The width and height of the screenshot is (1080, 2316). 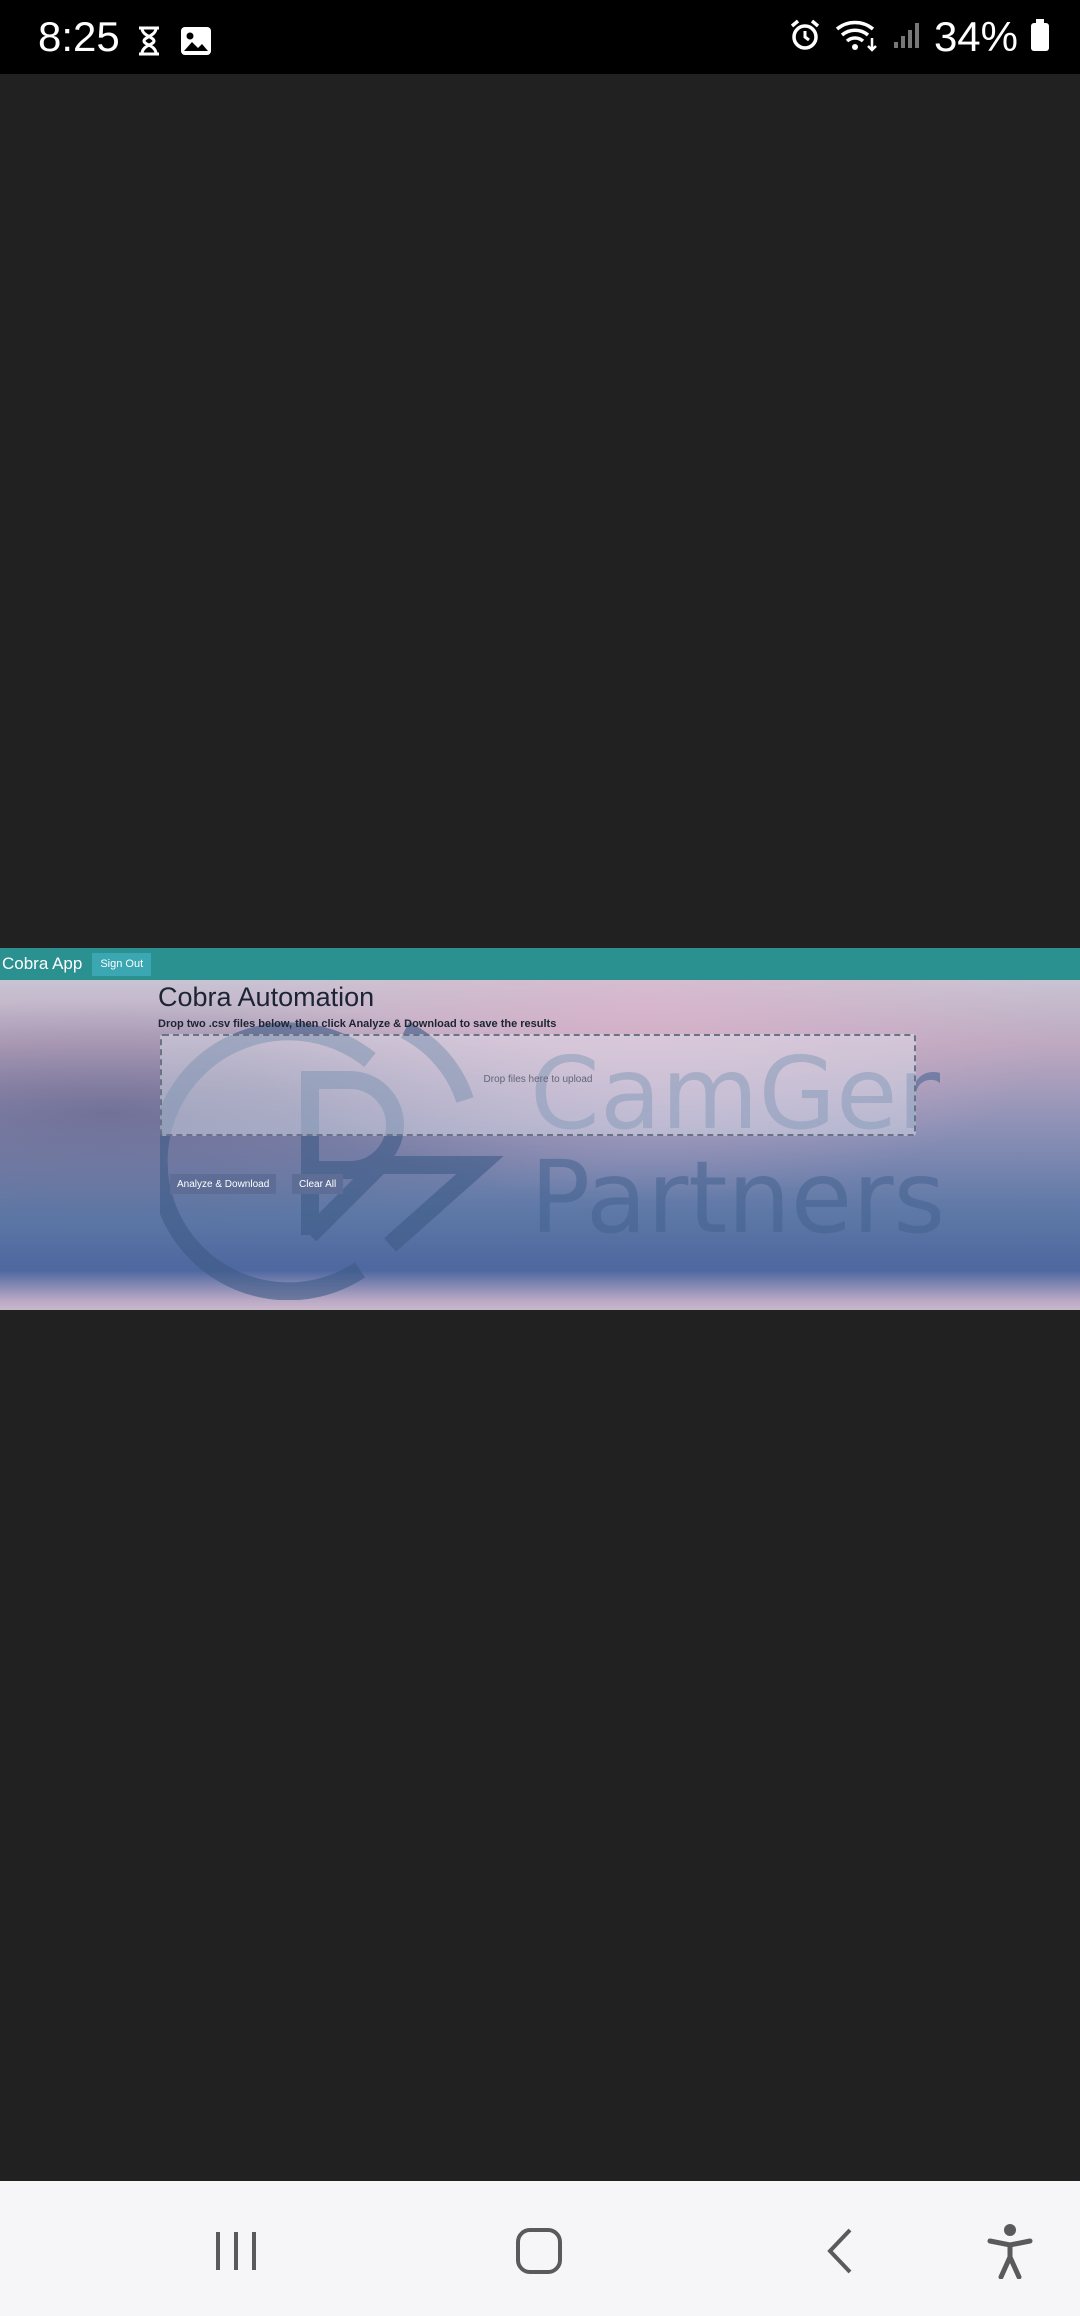 What do you see at coordinates (975, 36) in the screenshot?
I see `battery-percent: 34%` at bounding box center [975, 36].